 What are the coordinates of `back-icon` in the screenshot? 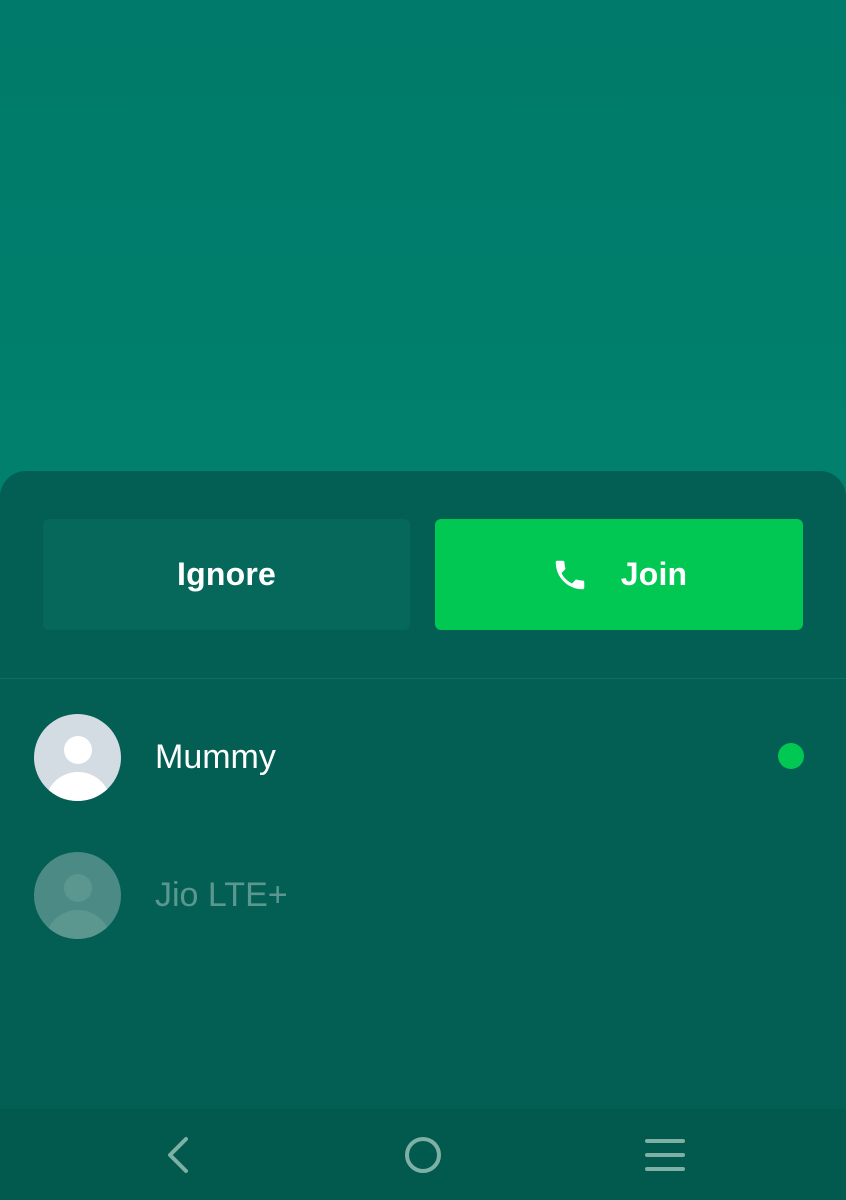 It's located at (180, 1155).